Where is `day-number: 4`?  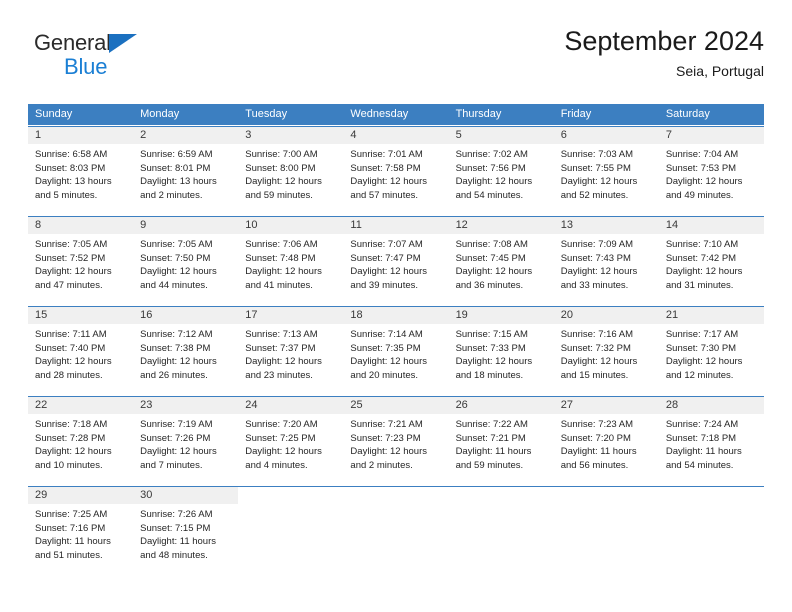 day-number: 4 is located at coordinates (396, 135).